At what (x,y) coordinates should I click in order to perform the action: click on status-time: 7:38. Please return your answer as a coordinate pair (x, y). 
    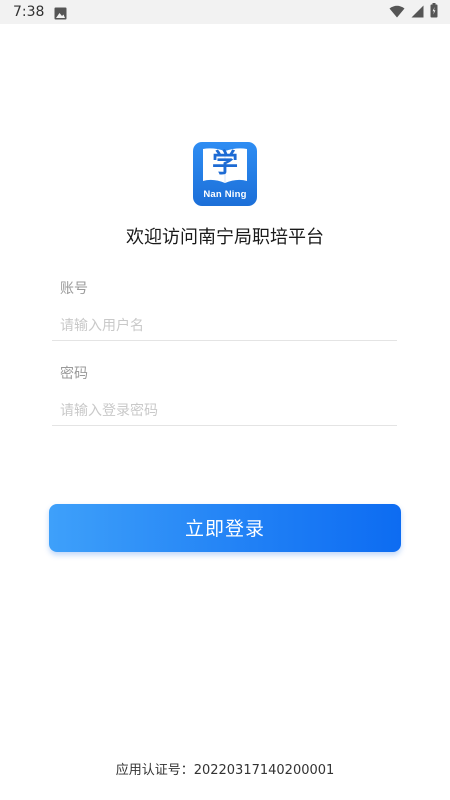
    Looking at the image, I should click on (29, 12).